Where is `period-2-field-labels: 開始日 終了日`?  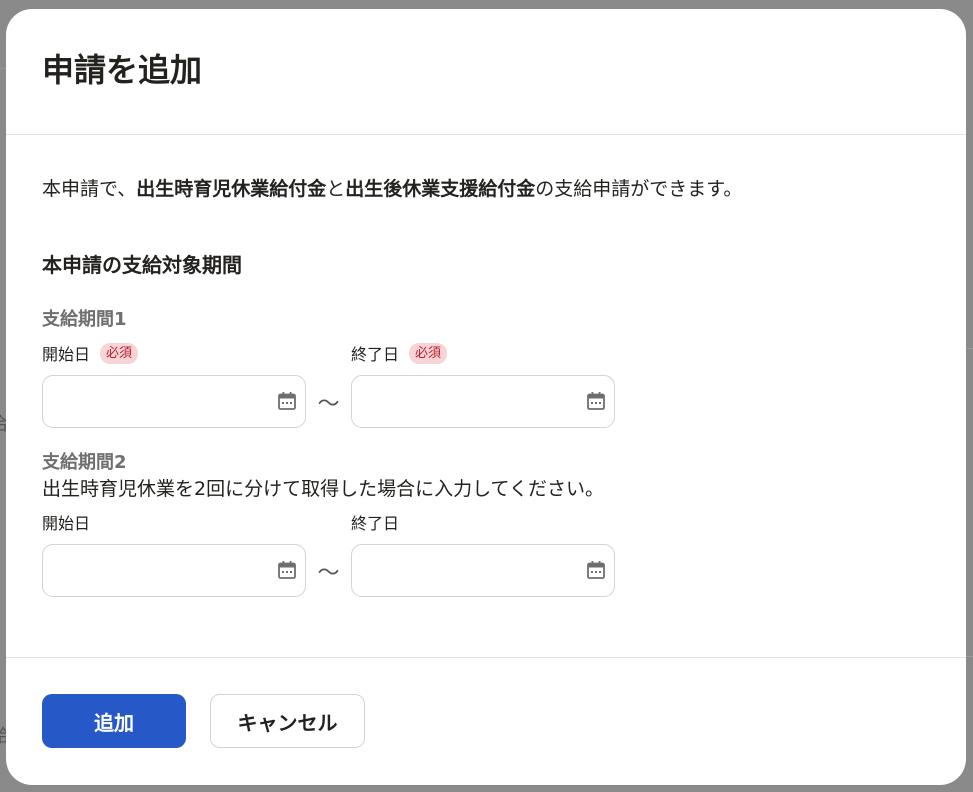 period-2-field-labels: 開始日 終了日 is located at coordinates (486, 522).